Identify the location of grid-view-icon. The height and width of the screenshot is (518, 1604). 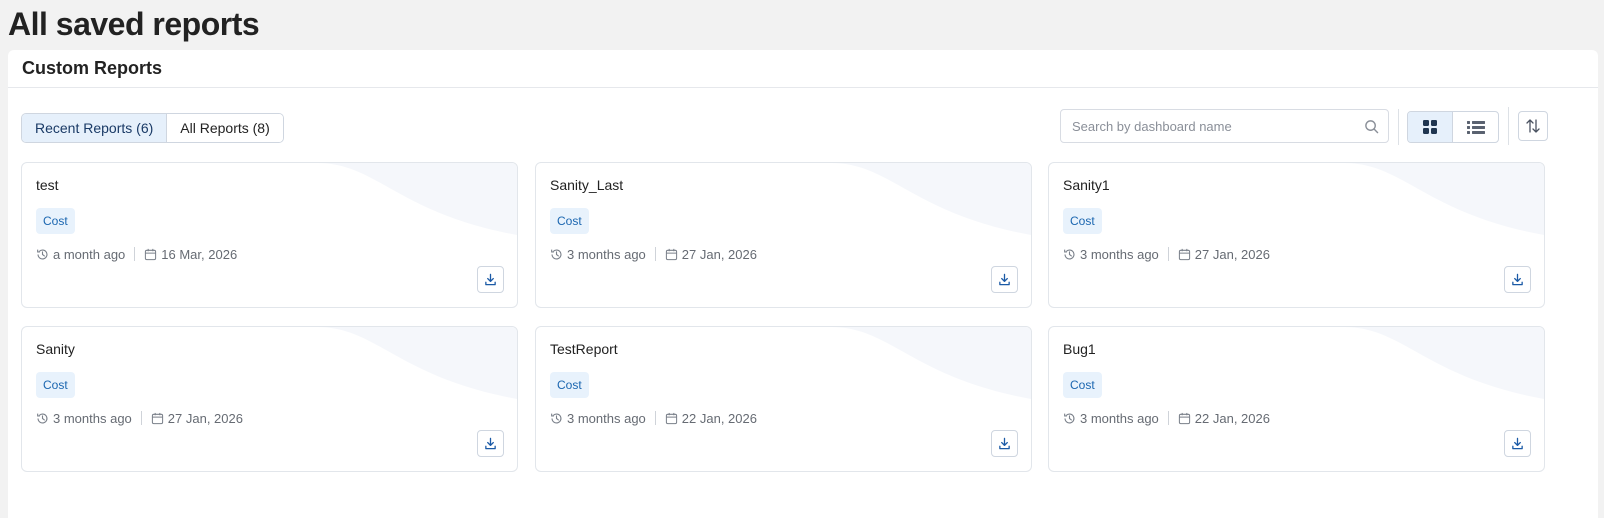
(1430, 127).